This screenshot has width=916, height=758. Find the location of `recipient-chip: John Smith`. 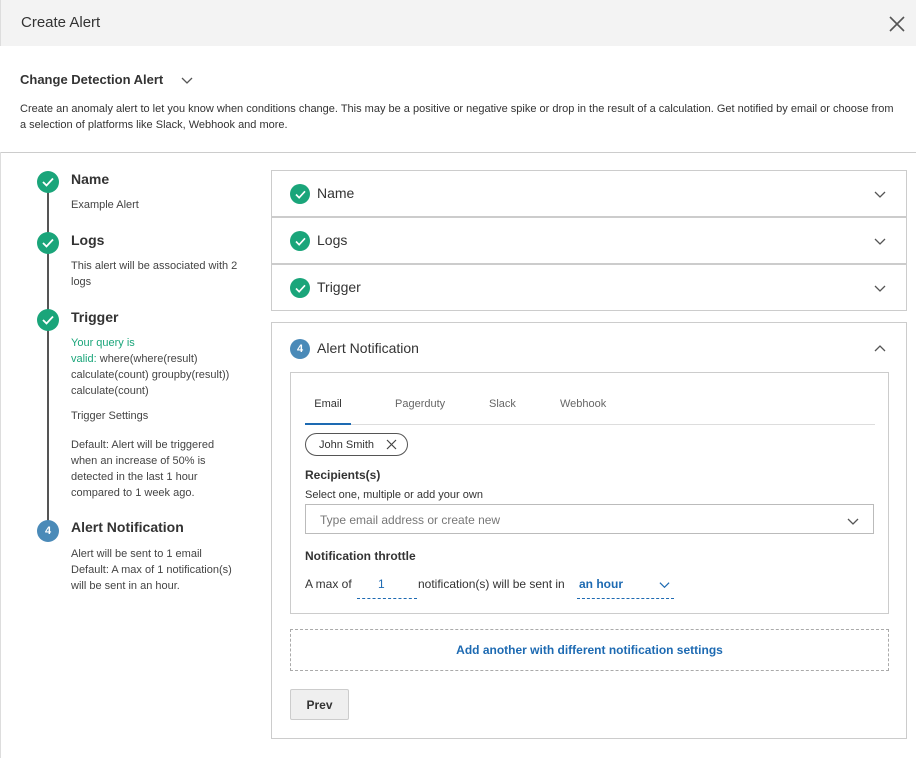

recipient-chip: John Smith is located at coordinates (357, 444).